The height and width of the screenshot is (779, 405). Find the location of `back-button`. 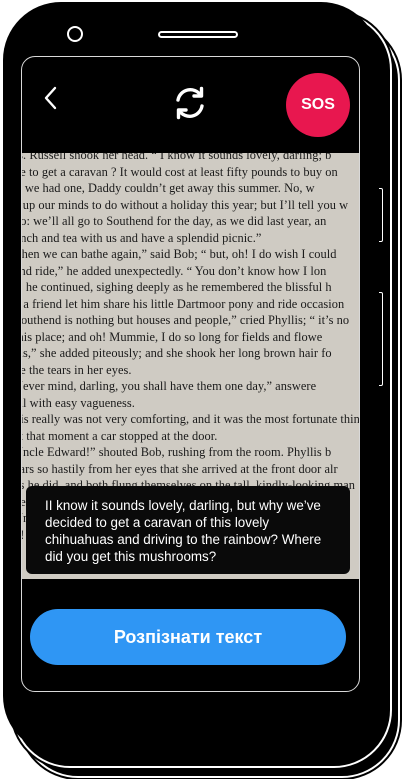

back-button is located at coordinates (51, 98).